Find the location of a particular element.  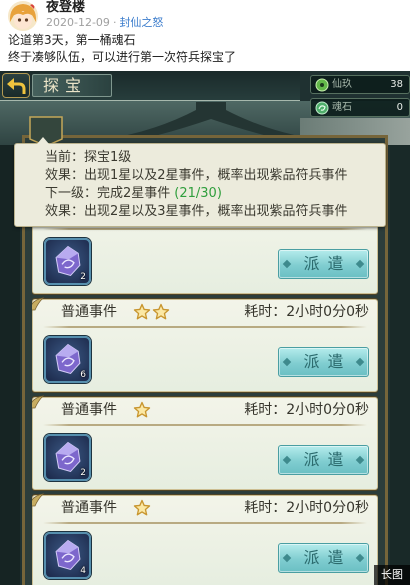

avatar-image is located at coordinates (23, 16).